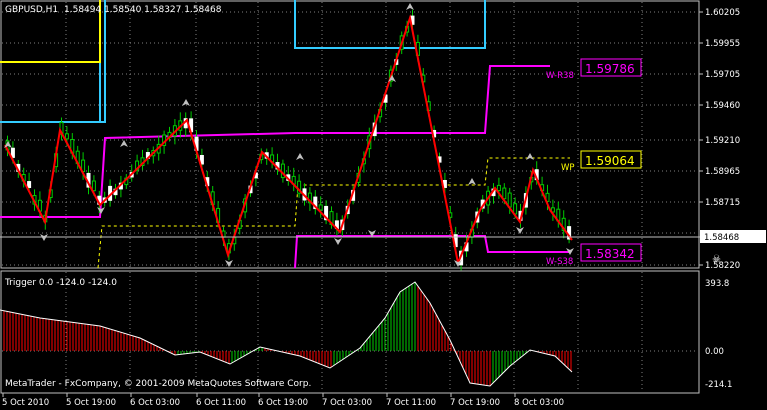  I want to click on price-tick-label: 1.58965, so click(722, 172).